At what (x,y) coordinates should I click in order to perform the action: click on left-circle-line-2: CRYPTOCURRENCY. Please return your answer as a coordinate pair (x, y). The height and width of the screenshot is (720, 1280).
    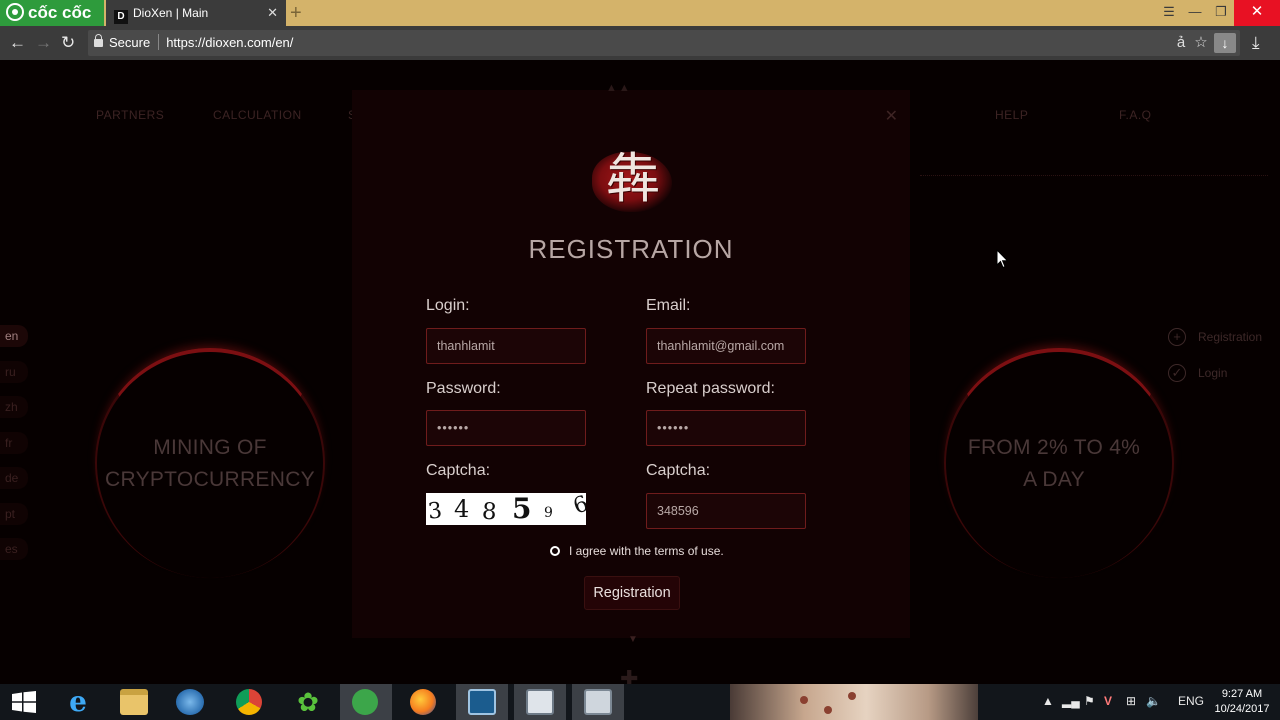
    Looking at the image, I should click on (210, 479).